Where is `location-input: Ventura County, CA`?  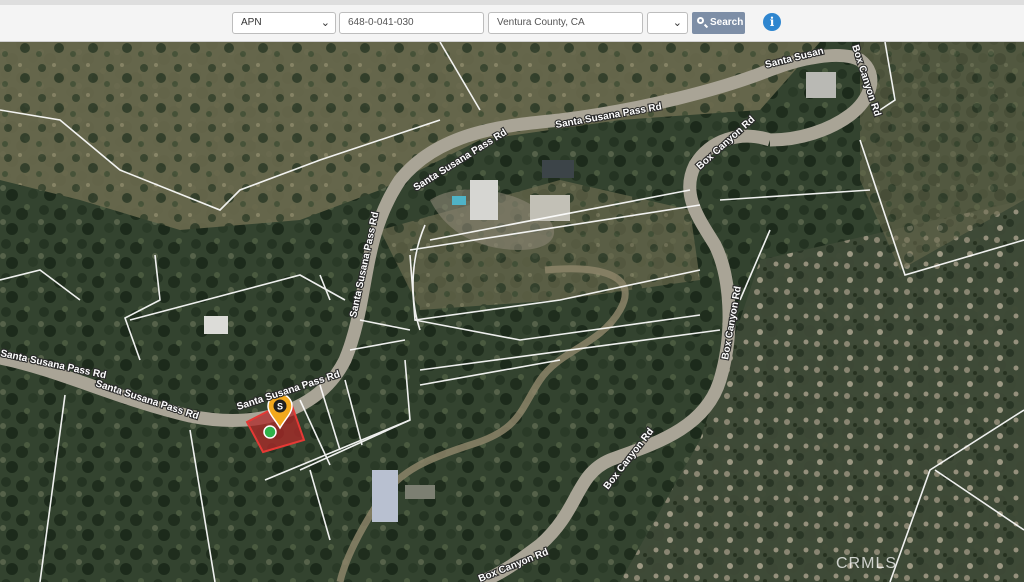
location-input: Ventura County, CA is located at coordinates (565, 23).